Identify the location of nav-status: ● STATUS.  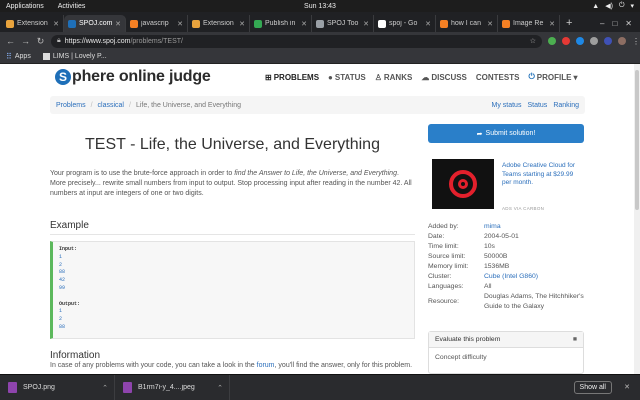
(347, 77).